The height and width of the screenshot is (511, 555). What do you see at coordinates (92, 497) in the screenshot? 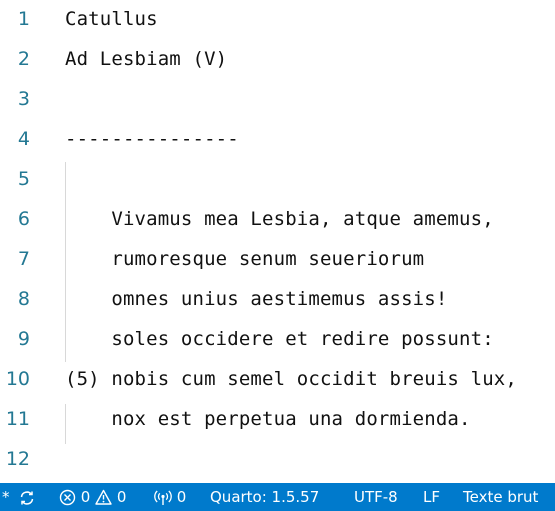
I see `problems-status: 0 0` at bounding box center [92, 497].